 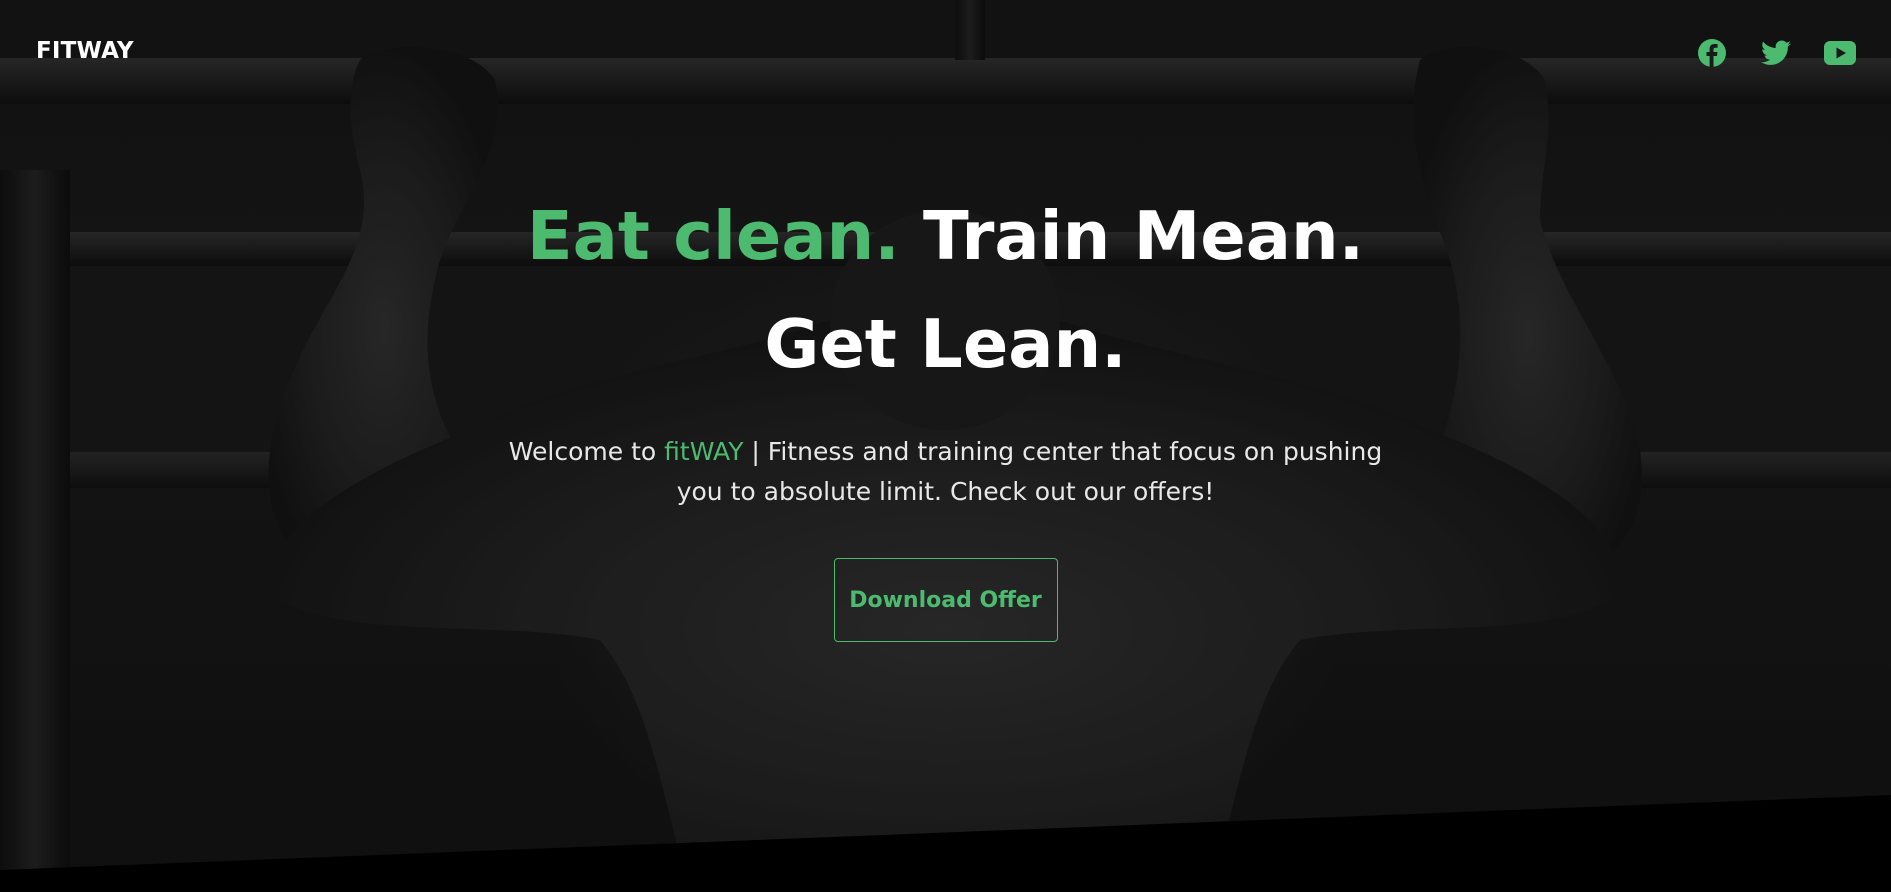 What do you see at coordinates (704, 451) in the screenshot?
I see `subtitle-brand: fitWAY` at bounding box center [704, 451].